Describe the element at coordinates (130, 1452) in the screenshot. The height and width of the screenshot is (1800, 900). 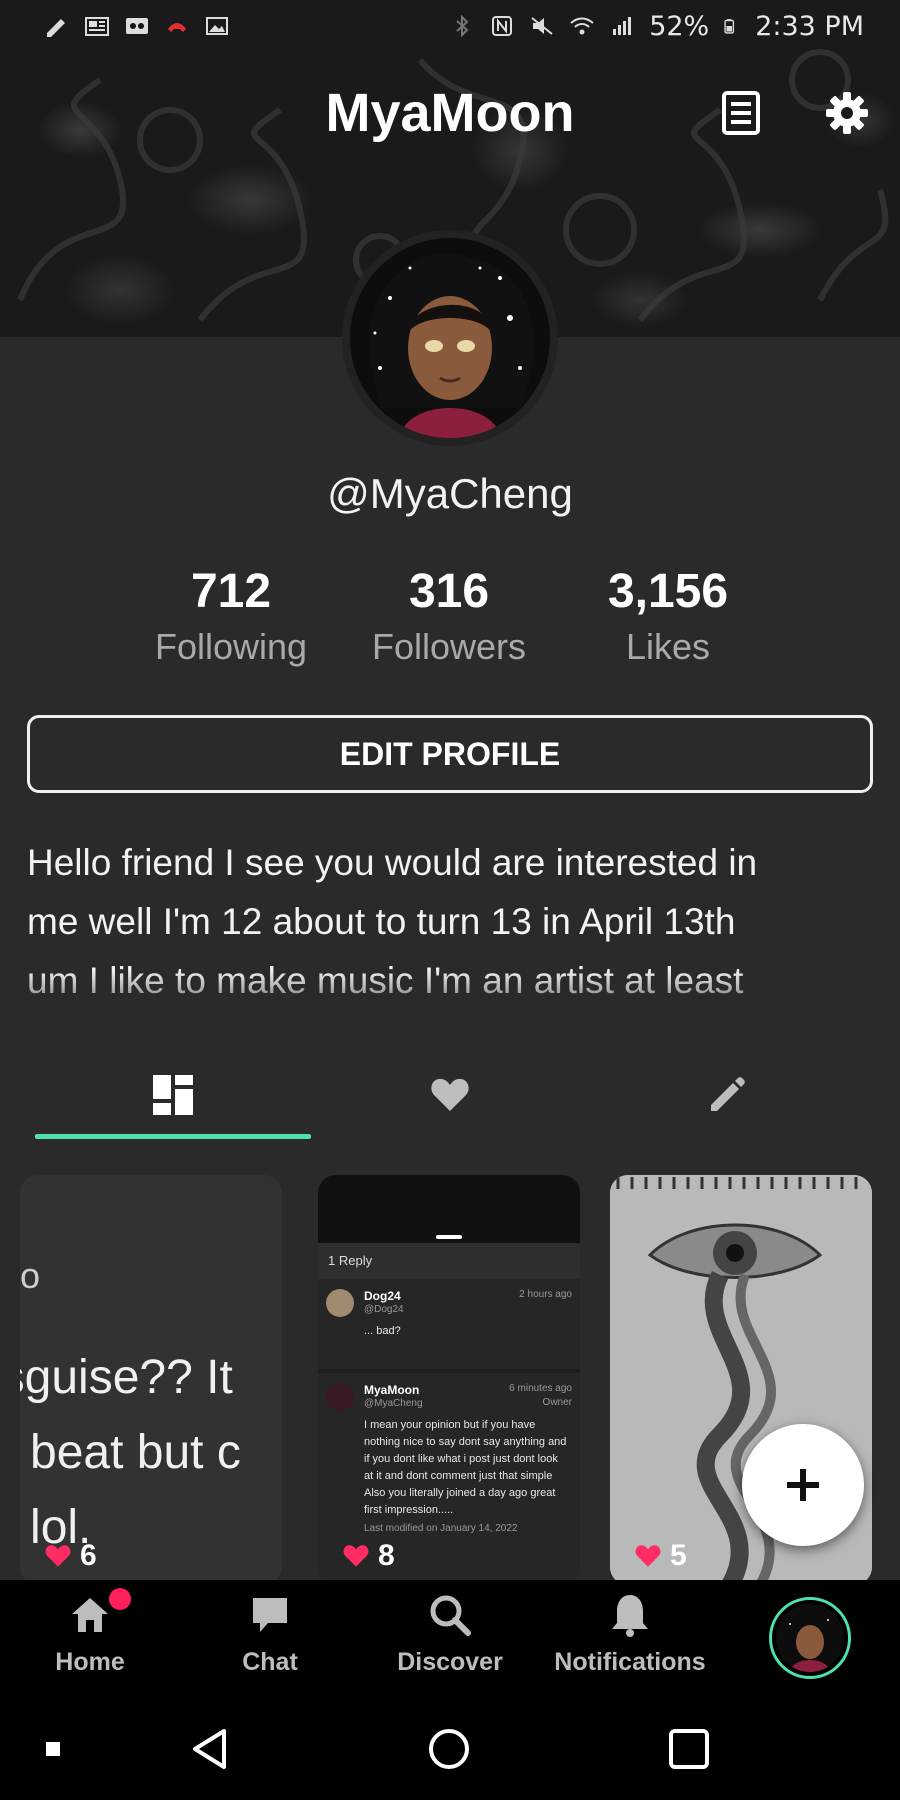
I see `card-text: a beat but c` at that location.